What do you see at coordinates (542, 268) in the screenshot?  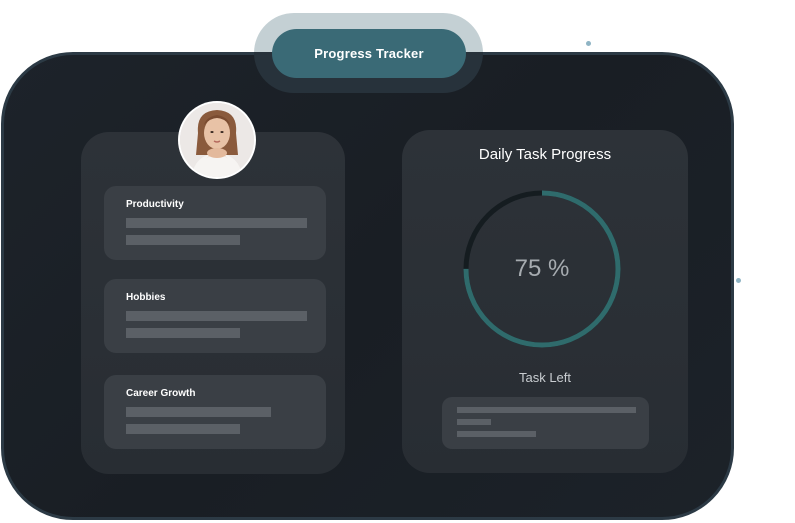 I see `progress-percent: 75 %` at bounding box center [542, 268].